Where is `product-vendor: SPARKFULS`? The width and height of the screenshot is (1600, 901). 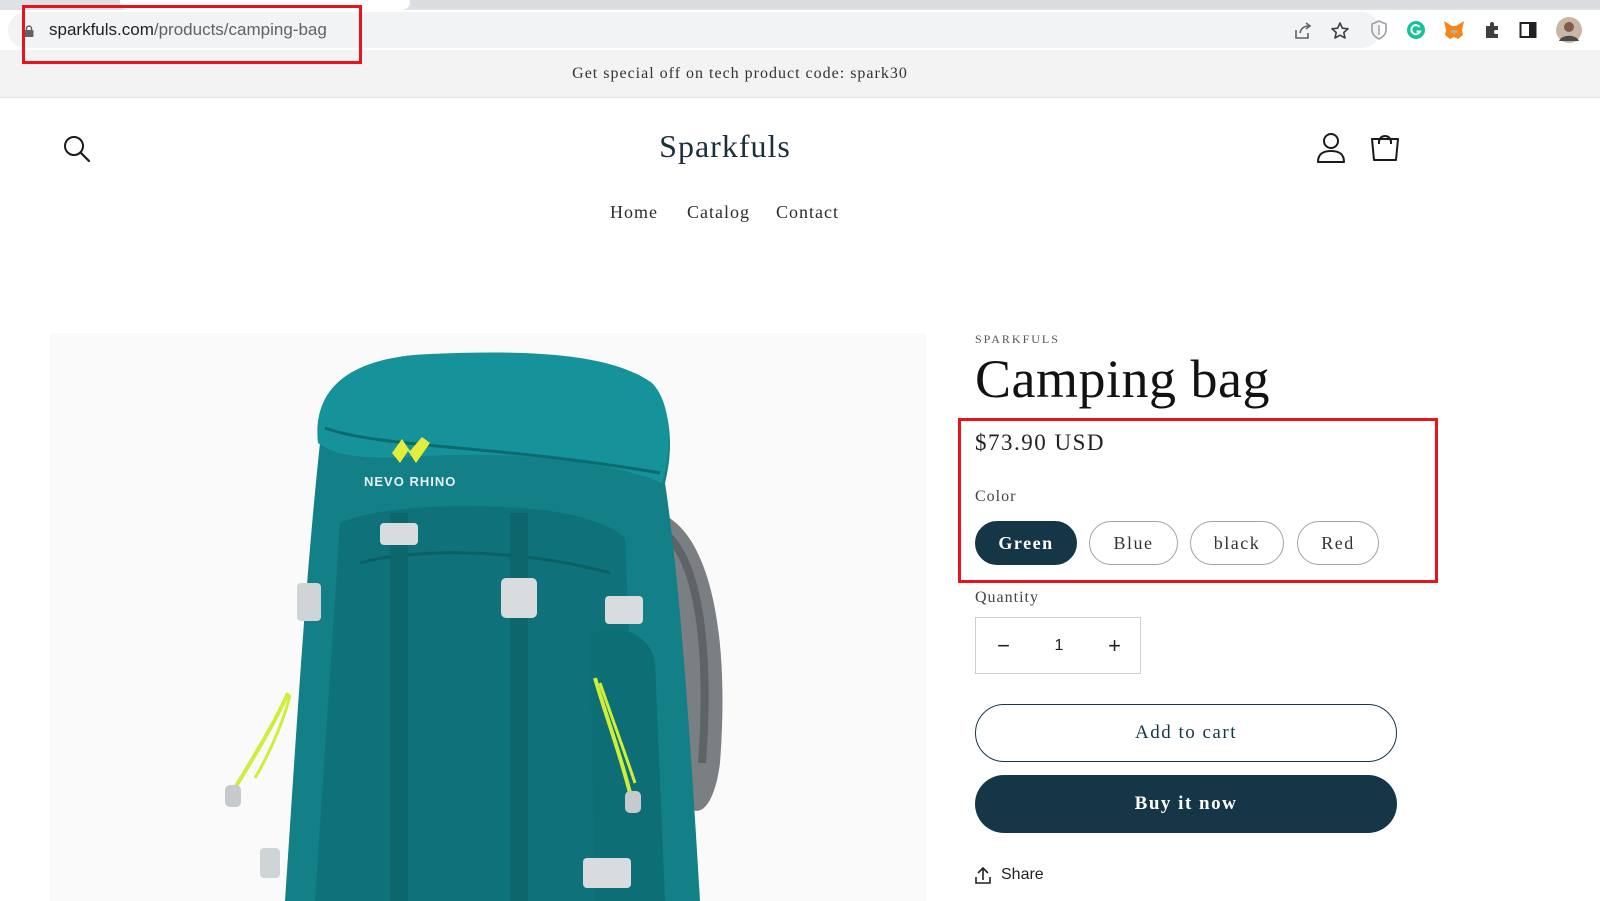 product-vendor: SPARKFULS is located at coordinates (1017, 339).